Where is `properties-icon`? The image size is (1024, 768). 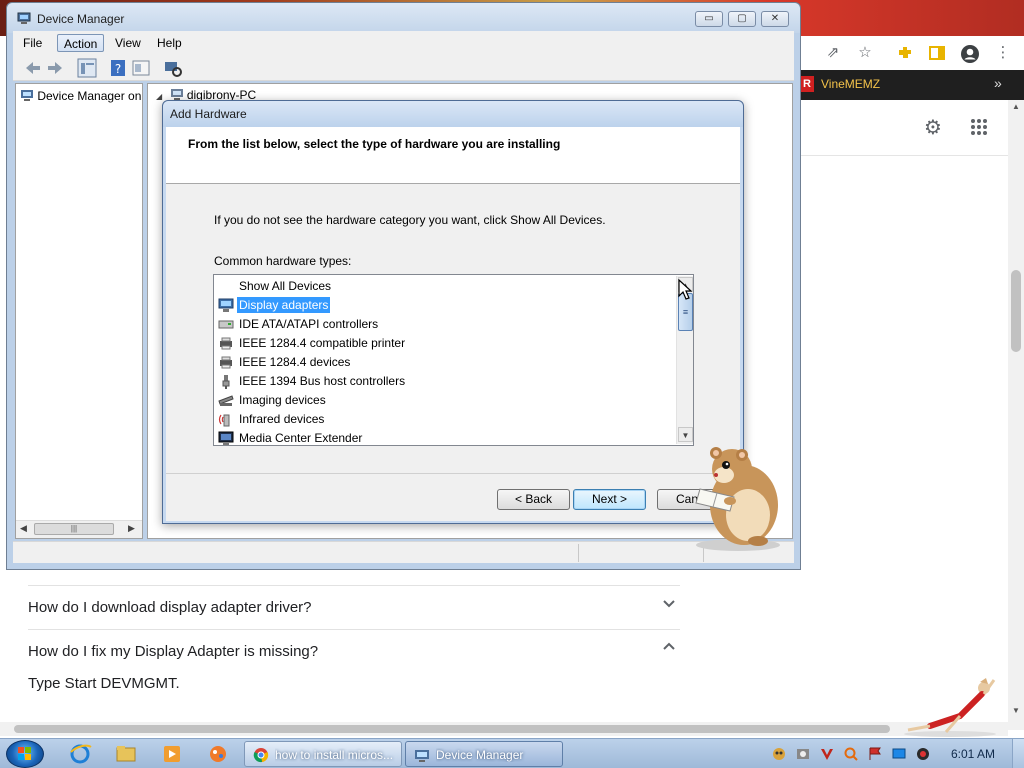 properties-icon is located at coordinates (141, 68).